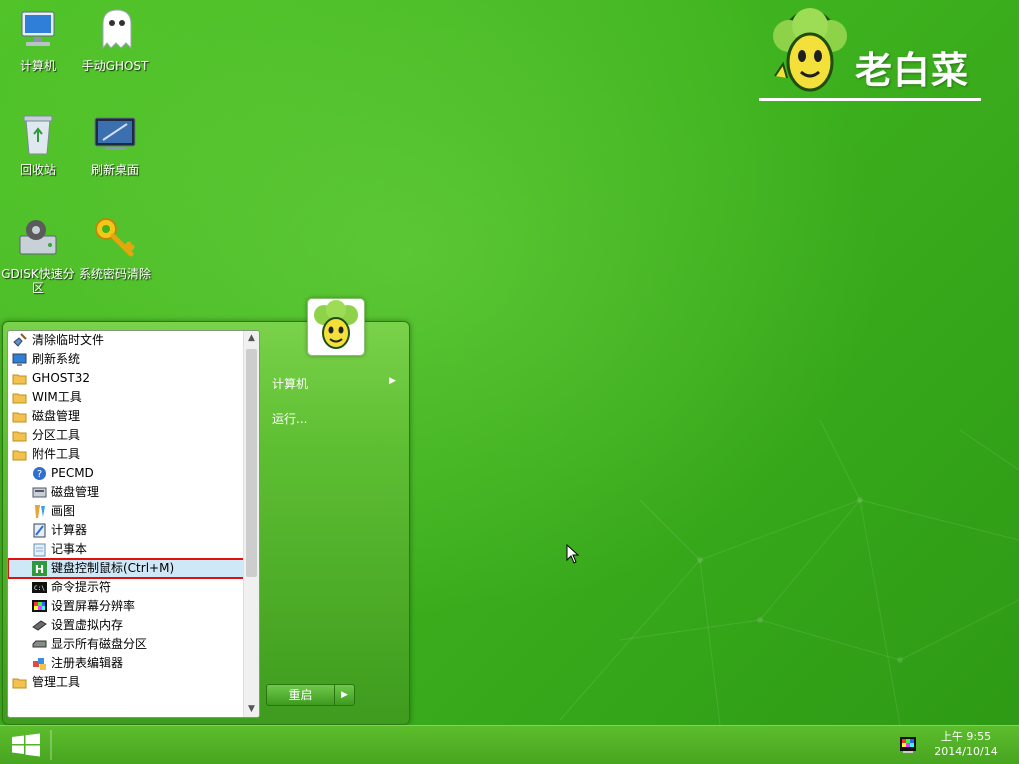 Image resolution: width=1019 pixels, height=764 pixels. I want to click on svg-text: H, so click(39, 569).